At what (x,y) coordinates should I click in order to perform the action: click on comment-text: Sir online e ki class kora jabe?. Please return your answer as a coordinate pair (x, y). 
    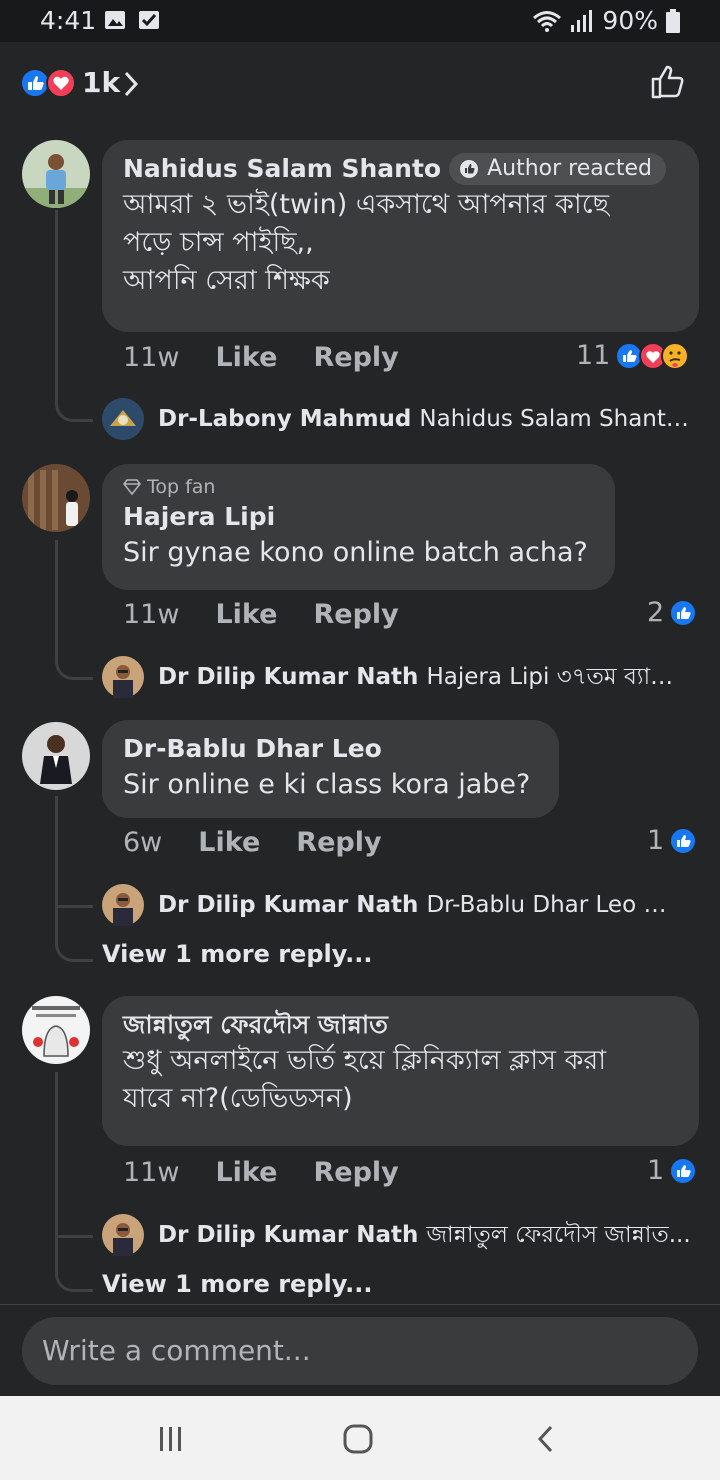
    Looking at the image, I should click on (327, 784).